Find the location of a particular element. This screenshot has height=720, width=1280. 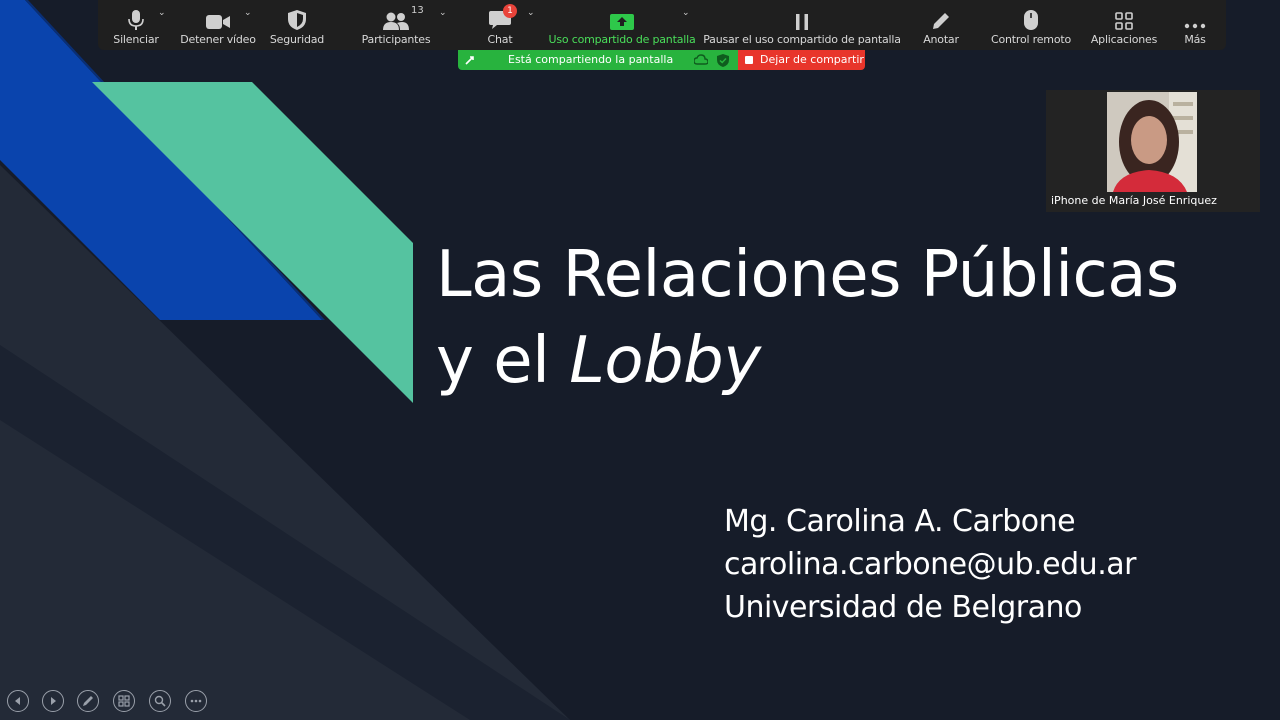

security-label: Seguridad is located at coordinates (297, 39).